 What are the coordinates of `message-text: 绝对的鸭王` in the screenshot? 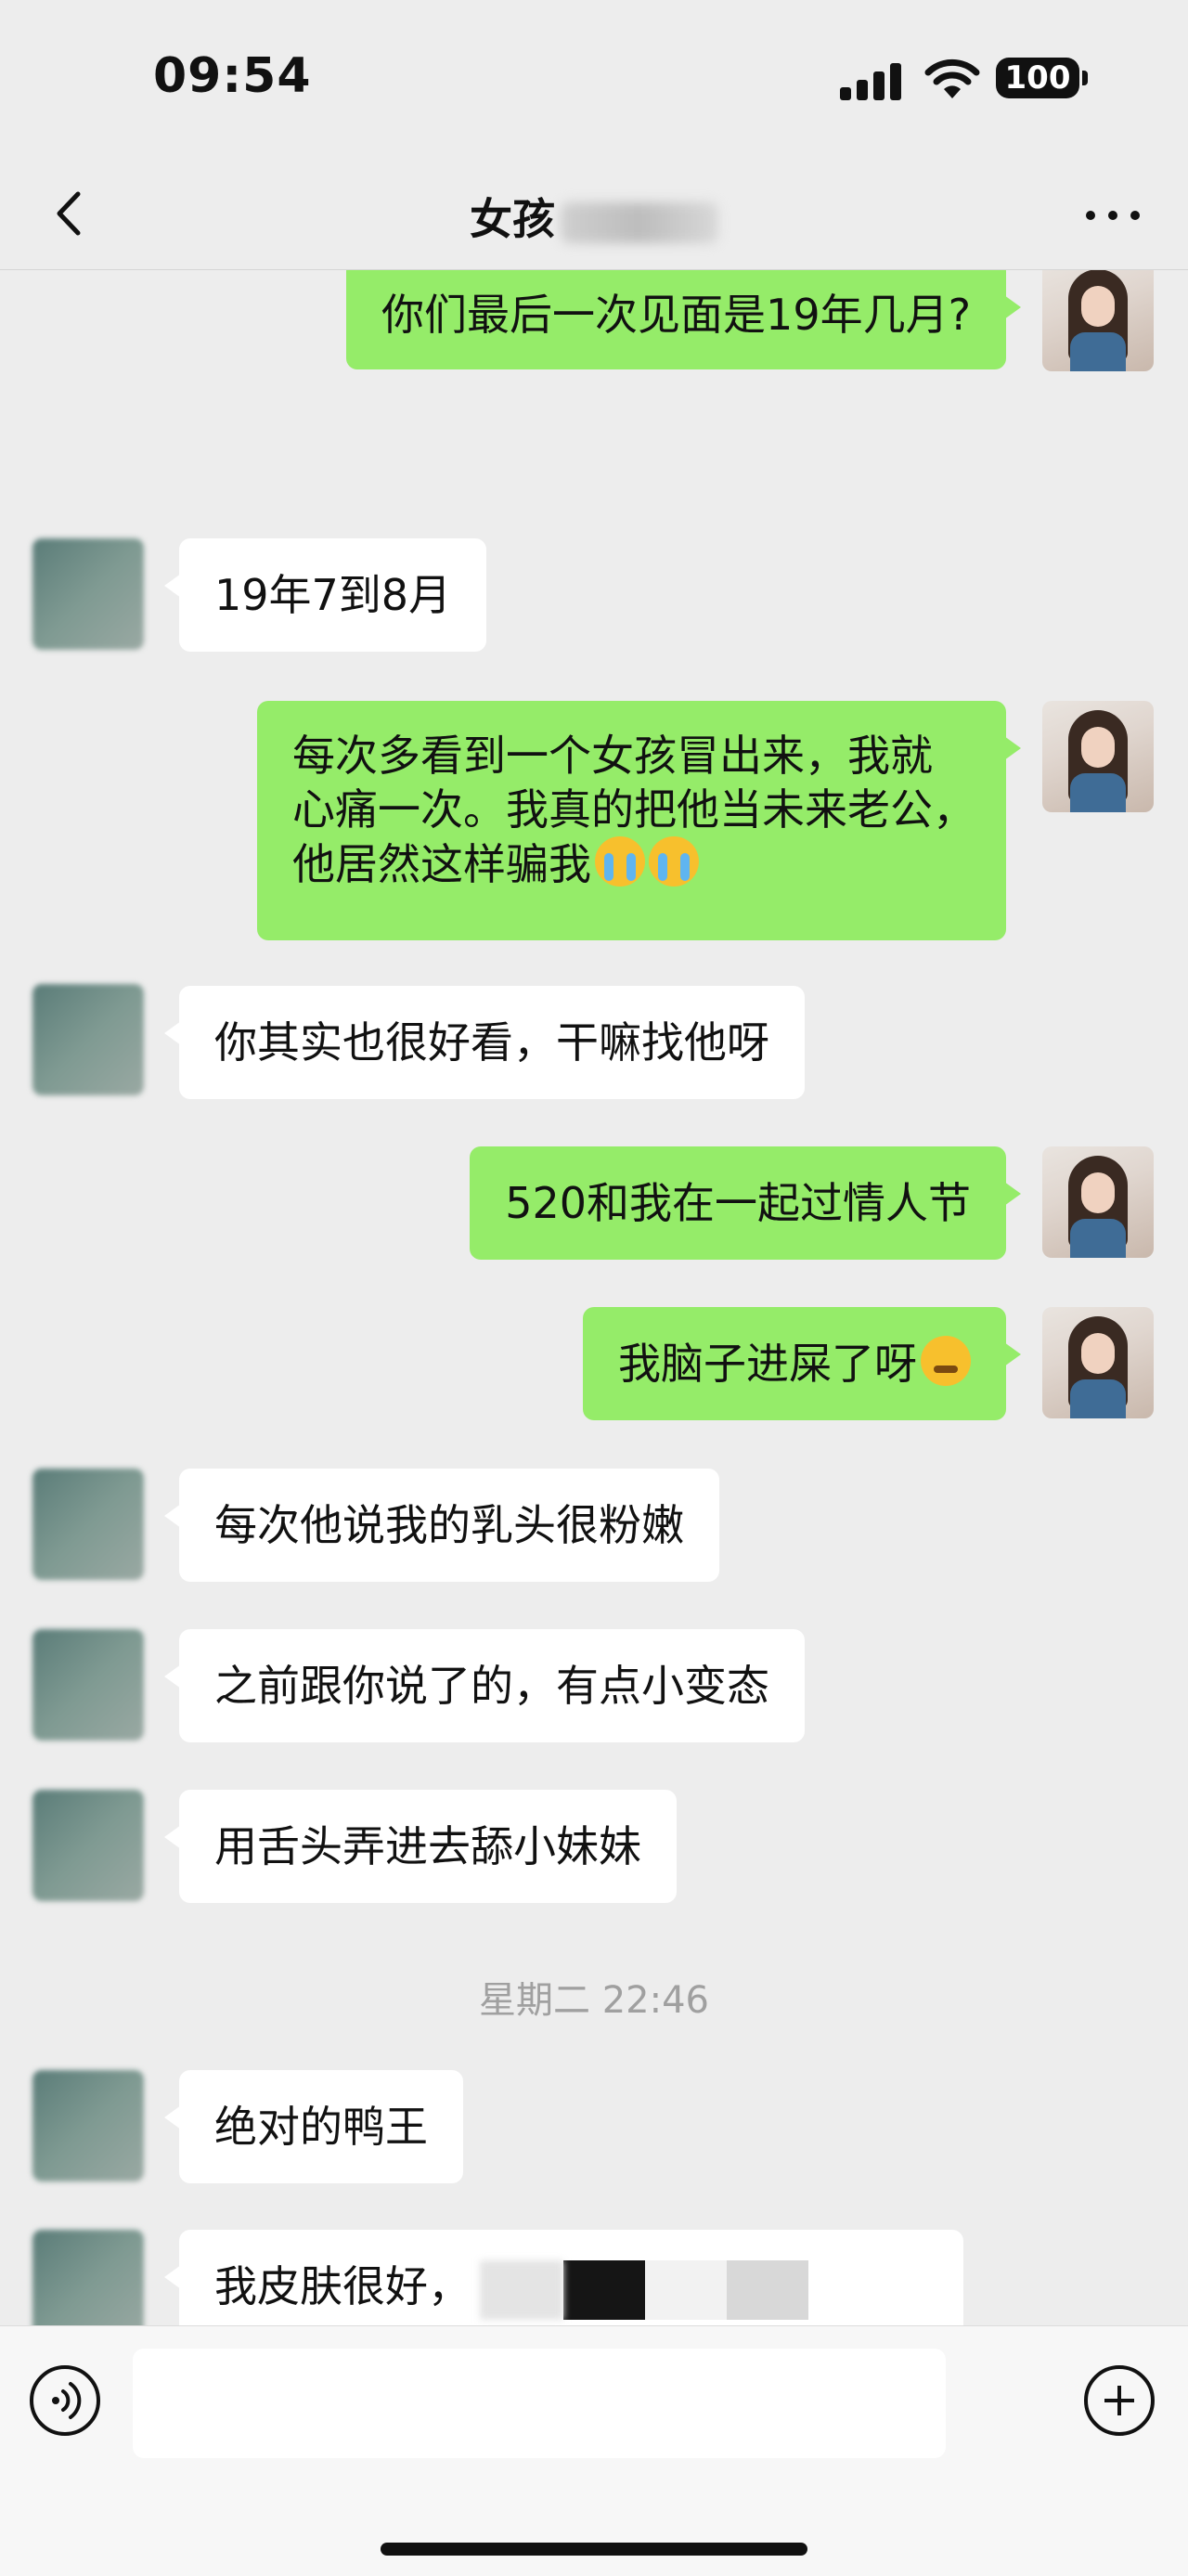 It's located at (321, 2127).